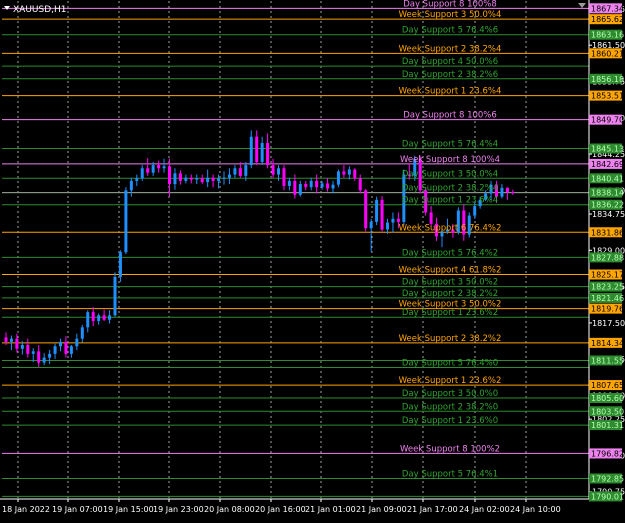 This screenshot has height=523, width=625. I want to click on support-level-label: Week Support 4 61.8%2, so click(450, 270).